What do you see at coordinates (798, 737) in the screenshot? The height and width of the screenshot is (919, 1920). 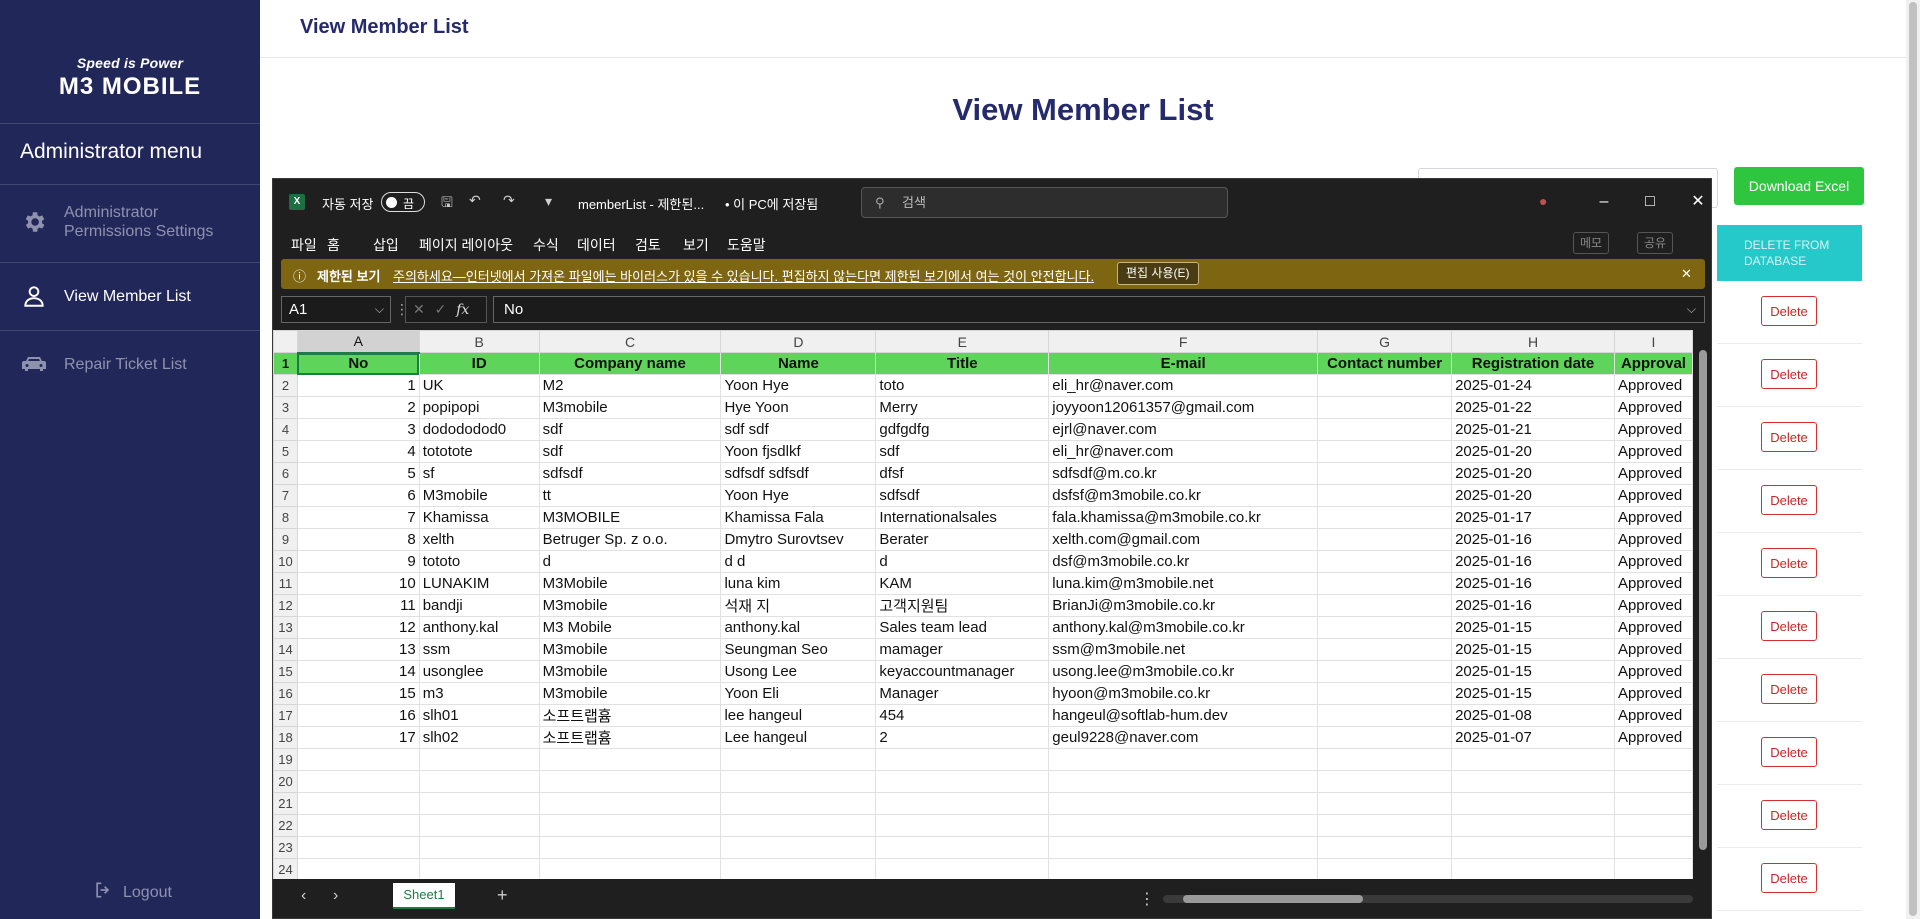 I see `table-cell: Lee hangeul` at bounding box center [798, 737].